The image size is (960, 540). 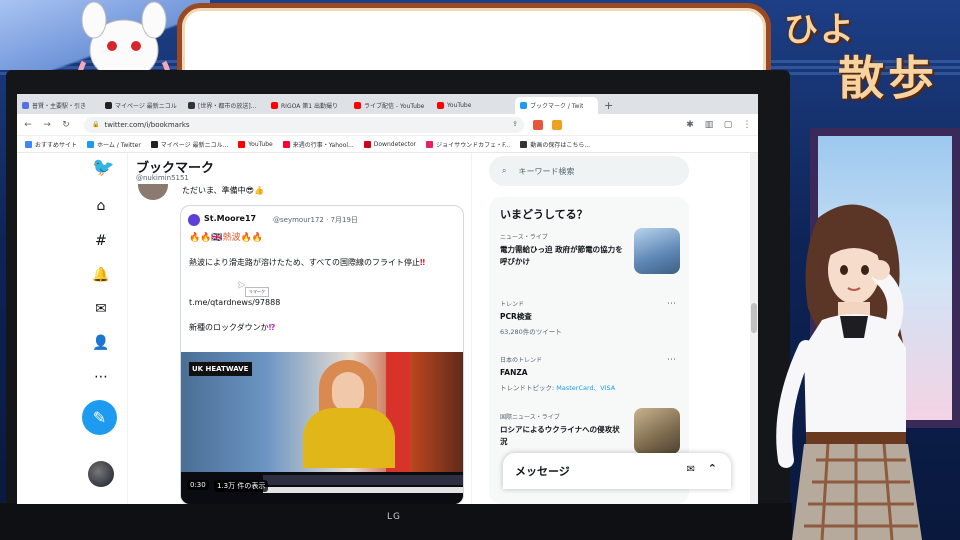 What do you see at coordinates (542, 471) in the screenshot?
I see `messages-label: メッセージ` at bounding box center [542, 471].